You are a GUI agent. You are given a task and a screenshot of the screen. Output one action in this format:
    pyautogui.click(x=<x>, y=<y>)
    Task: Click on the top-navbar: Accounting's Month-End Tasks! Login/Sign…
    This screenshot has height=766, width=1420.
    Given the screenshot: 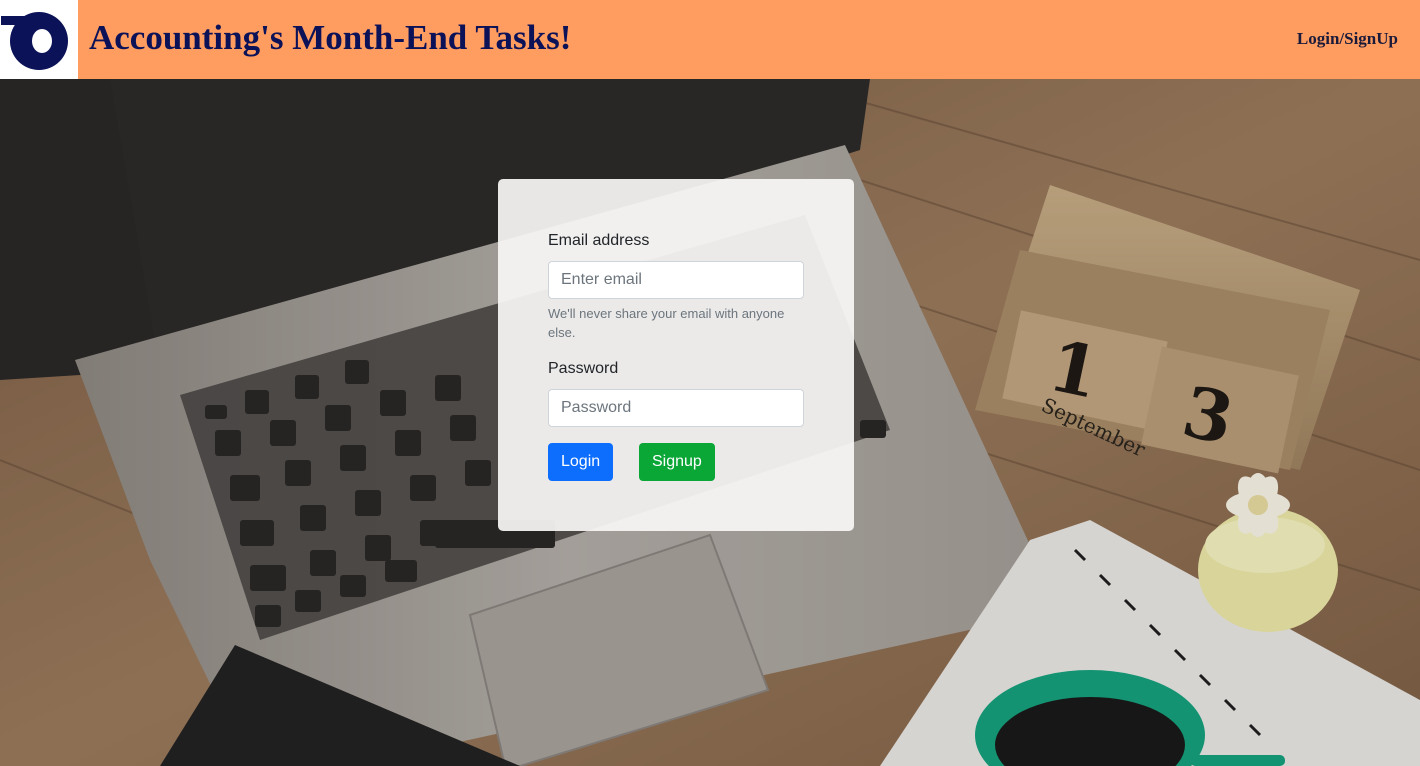 What is the action you would take?
    pyautogui.click(x=710, y=39)
    